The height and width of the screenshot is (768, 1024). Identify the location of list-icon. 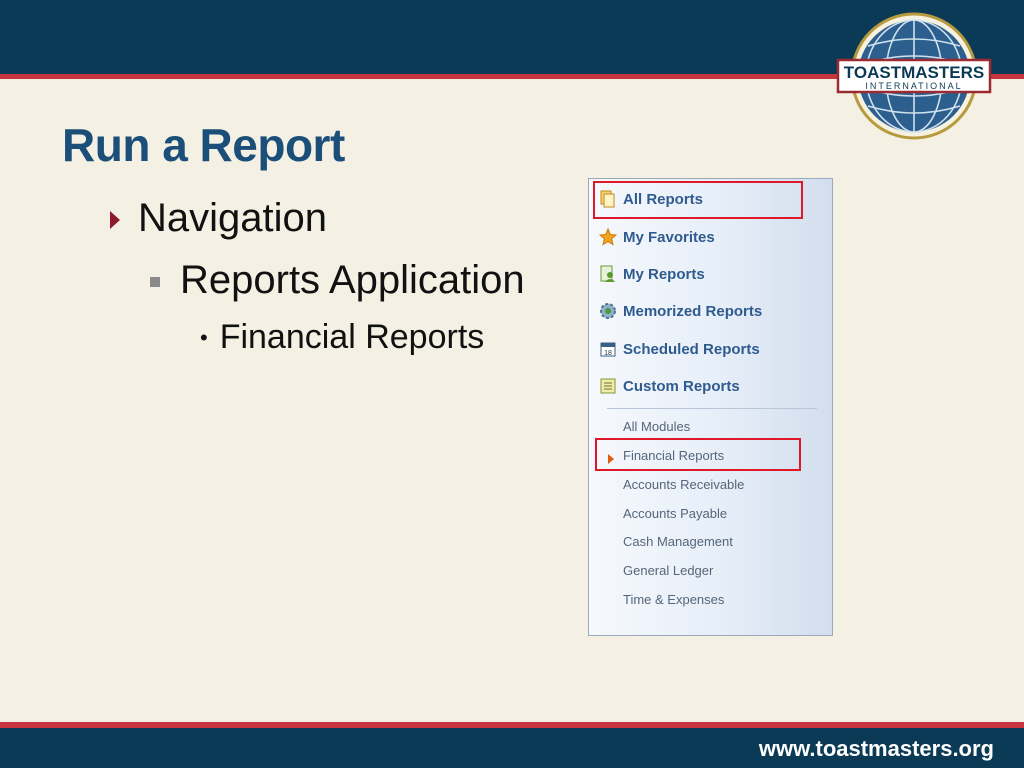
(608, 386).